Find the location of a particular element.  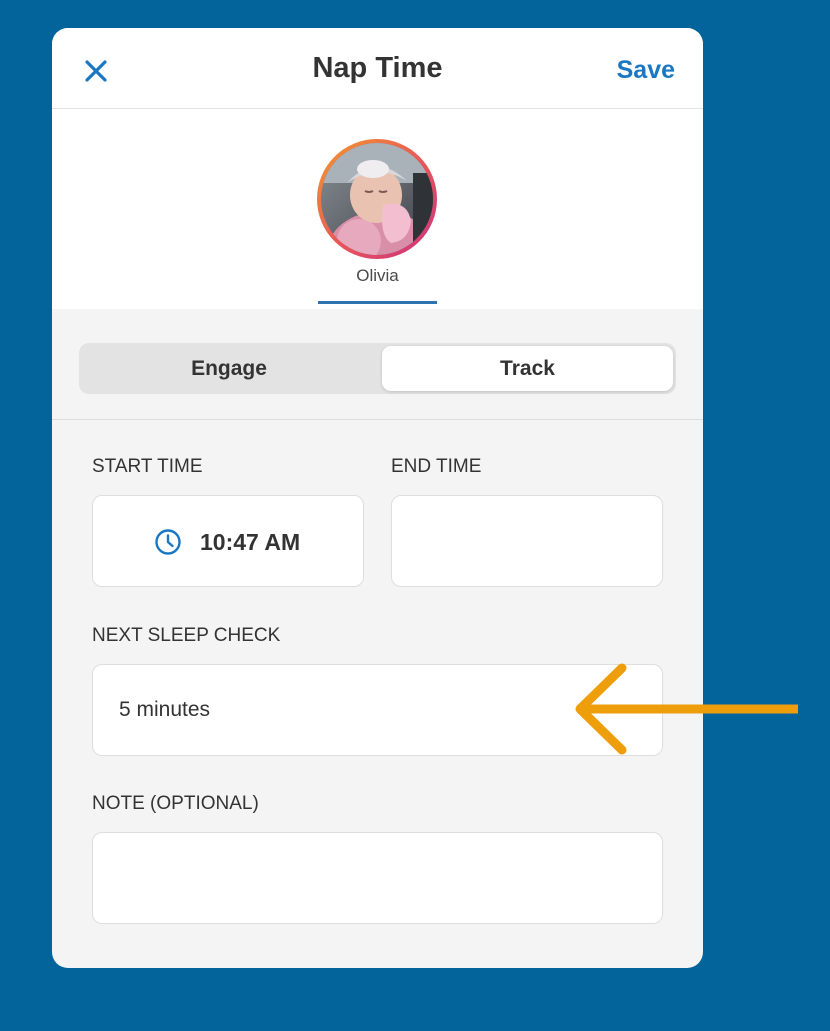

tab-track: Track is located at coordinates (527, 368).